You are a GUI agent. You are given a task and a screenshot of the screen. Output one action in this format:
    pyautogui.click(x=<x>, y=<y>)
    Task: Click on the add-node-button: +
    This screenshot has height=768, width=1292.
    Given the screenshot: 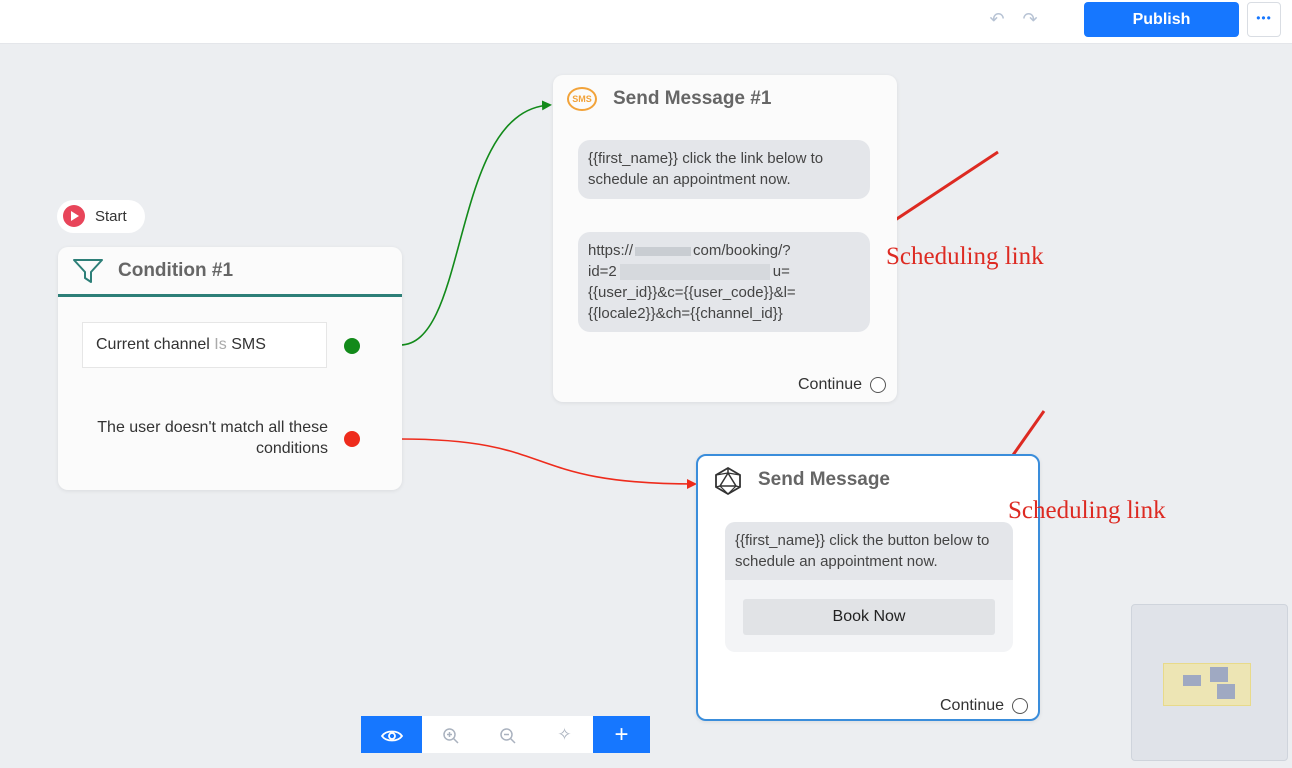 What is the action you would take?
    pyautogui.click(x=621, y=734)
    